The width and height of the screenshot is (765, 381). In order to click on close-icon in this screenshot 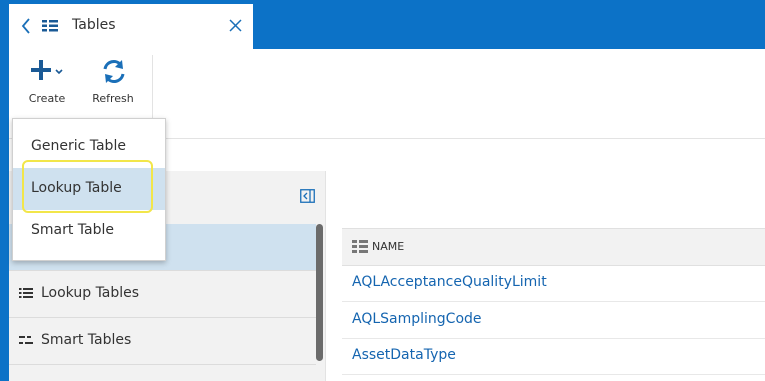, I will do `click(235, 25)`.